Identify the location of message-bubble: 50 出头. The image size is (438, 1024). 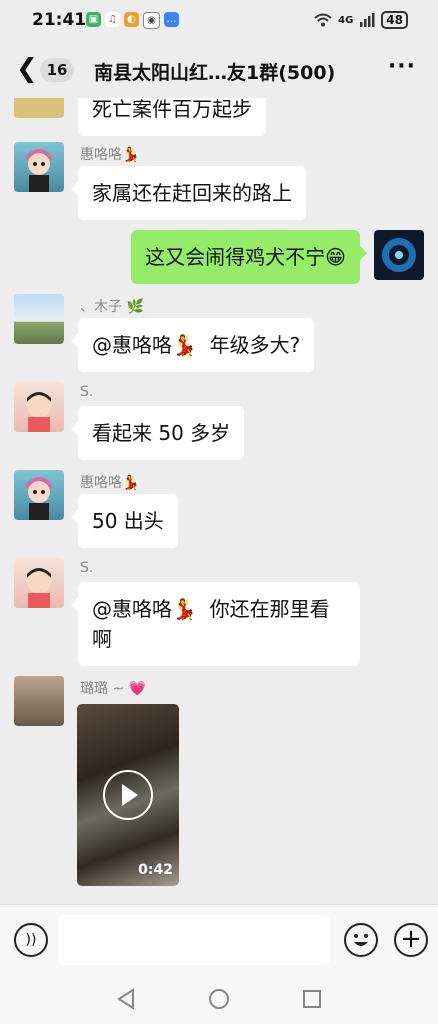
(124, 521).